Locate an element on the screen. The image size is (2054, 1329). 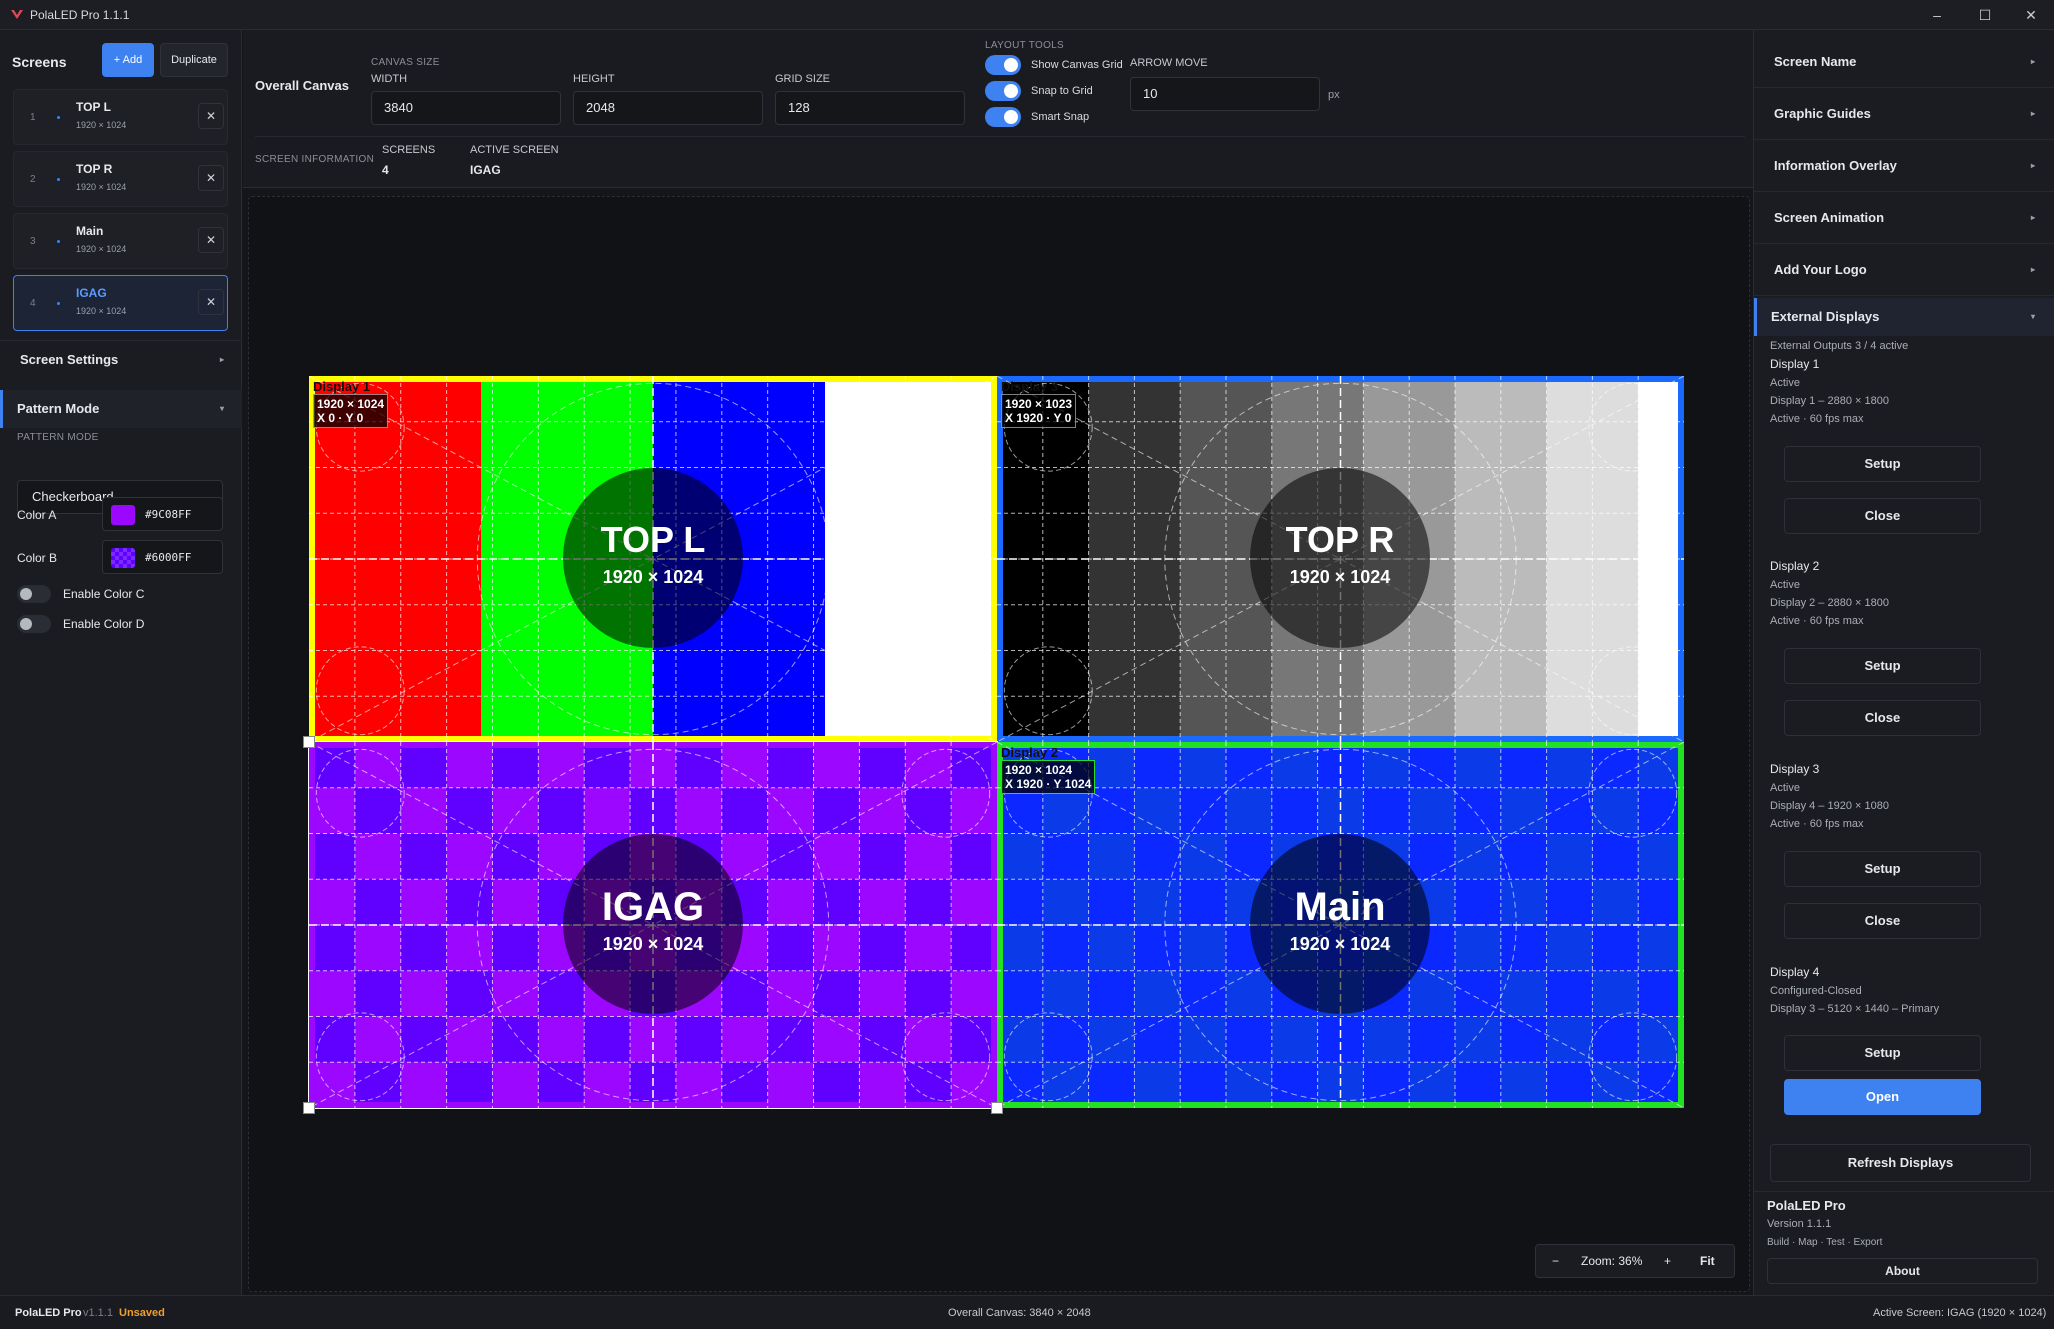
screen-animation-section: Screen Animation ▸ is located at coordinates (1904, 218).